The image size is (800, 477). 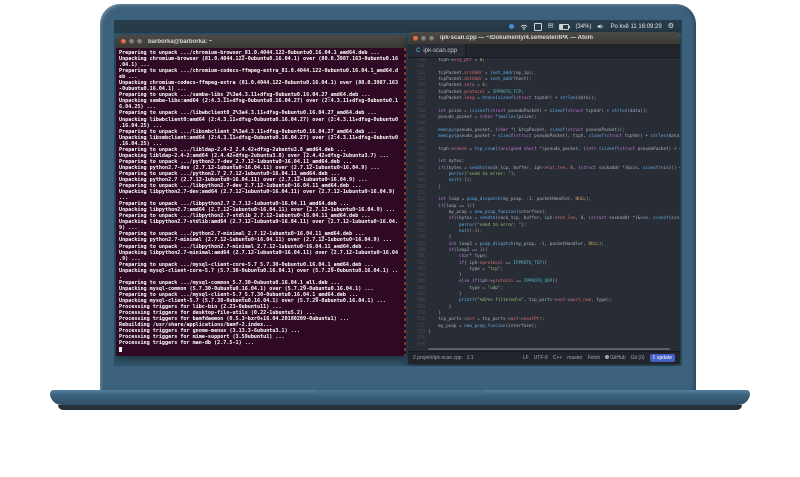 I want to click on status-language: C++, so click(x=557, y=358).